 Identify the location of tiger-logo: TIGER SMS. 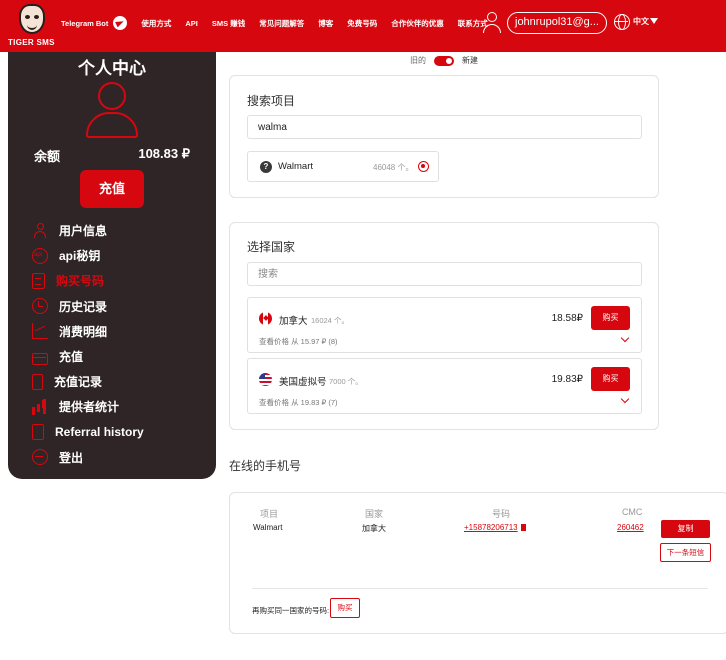
(32, 26).